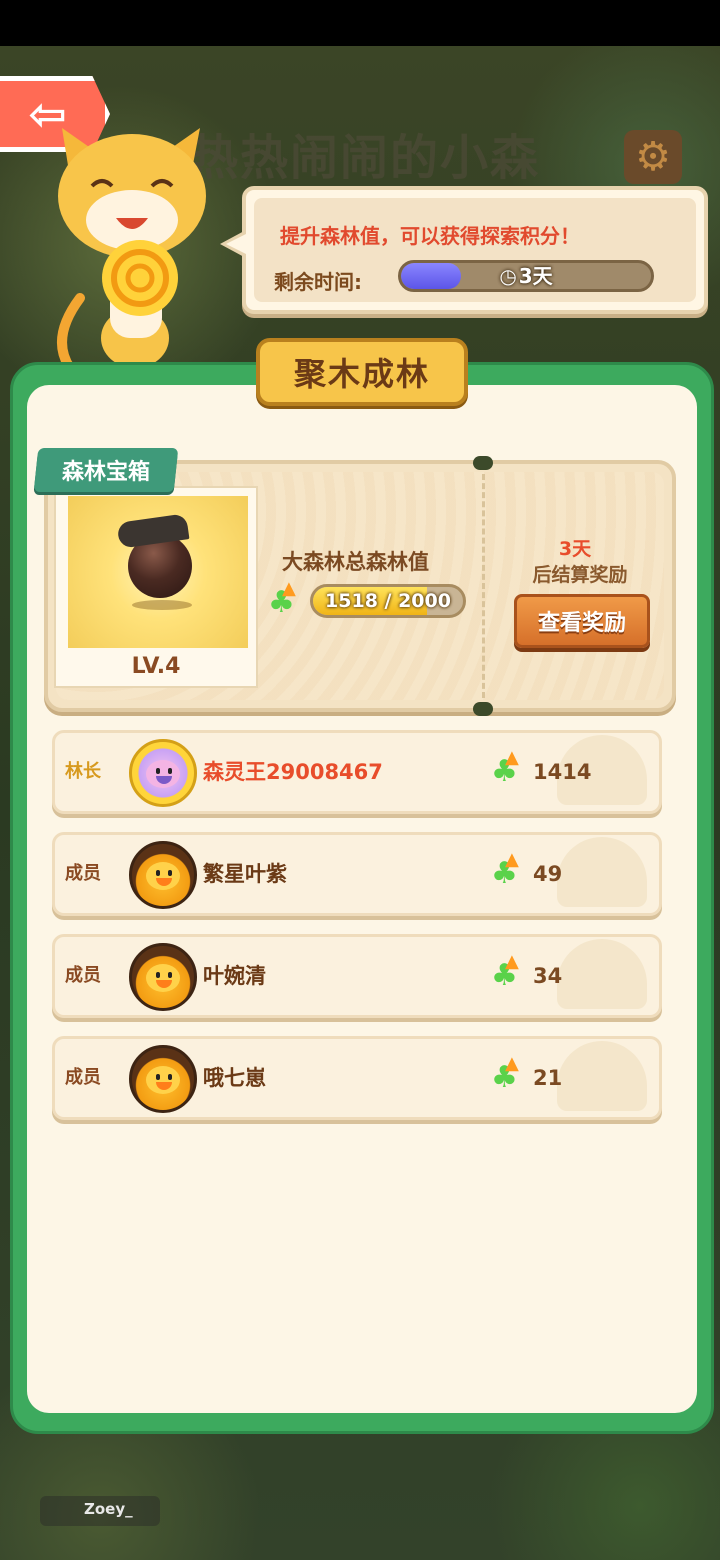  I want to click on bottom-username-tag: Zoey_, so click(100, 1511).